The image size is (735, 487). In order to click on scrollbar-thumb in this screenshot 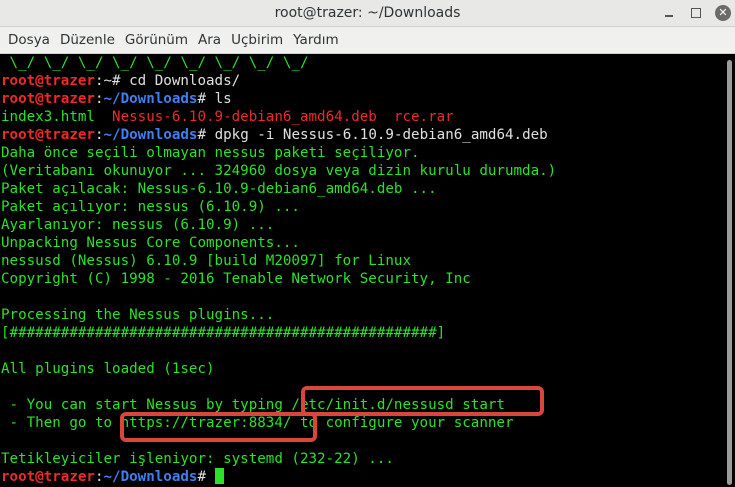, I will do `click(729, 272)`.